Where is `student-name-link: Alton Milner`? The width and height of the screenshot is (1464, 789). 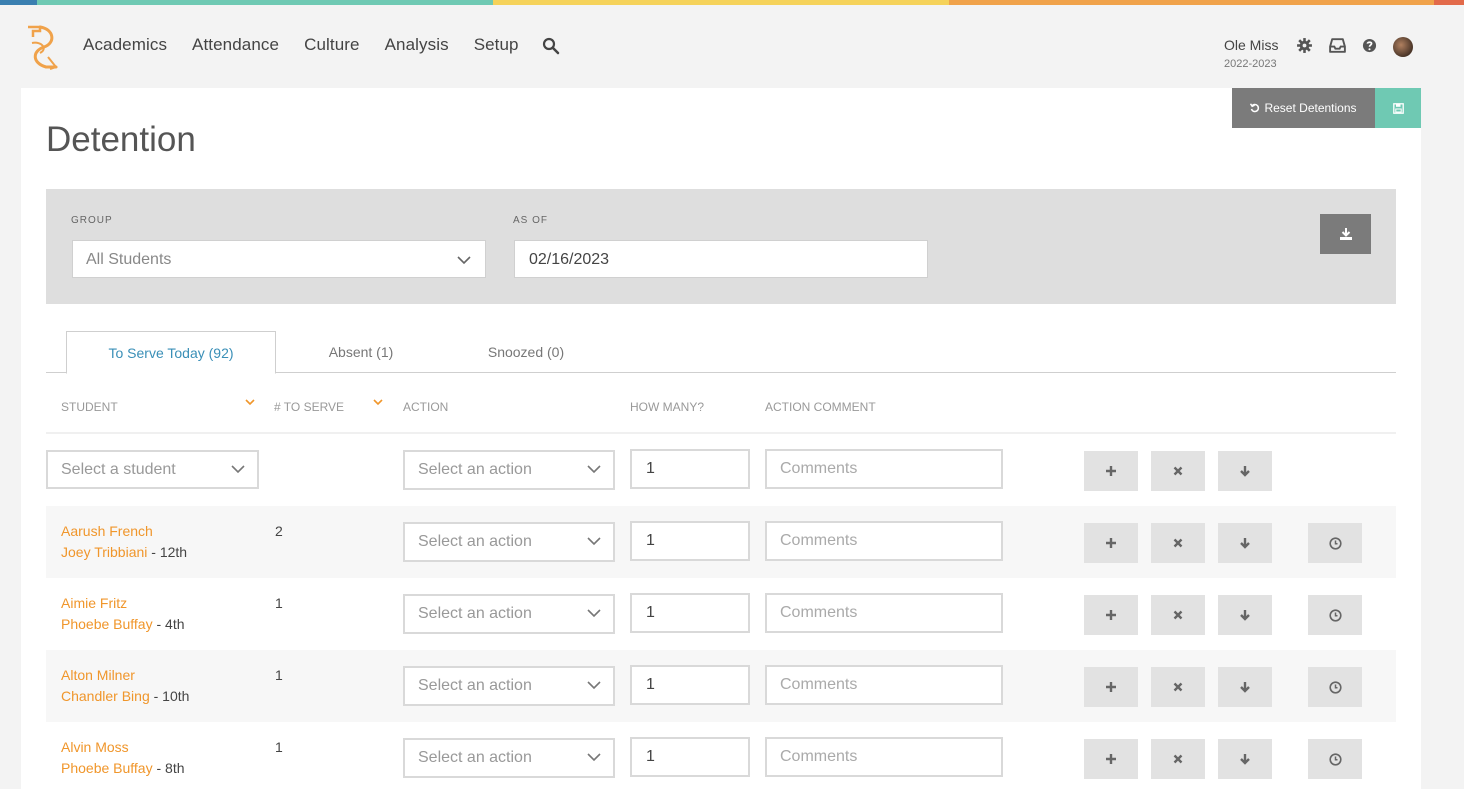 student-name-link: Alton Milner is located at coordinates (98, 675).